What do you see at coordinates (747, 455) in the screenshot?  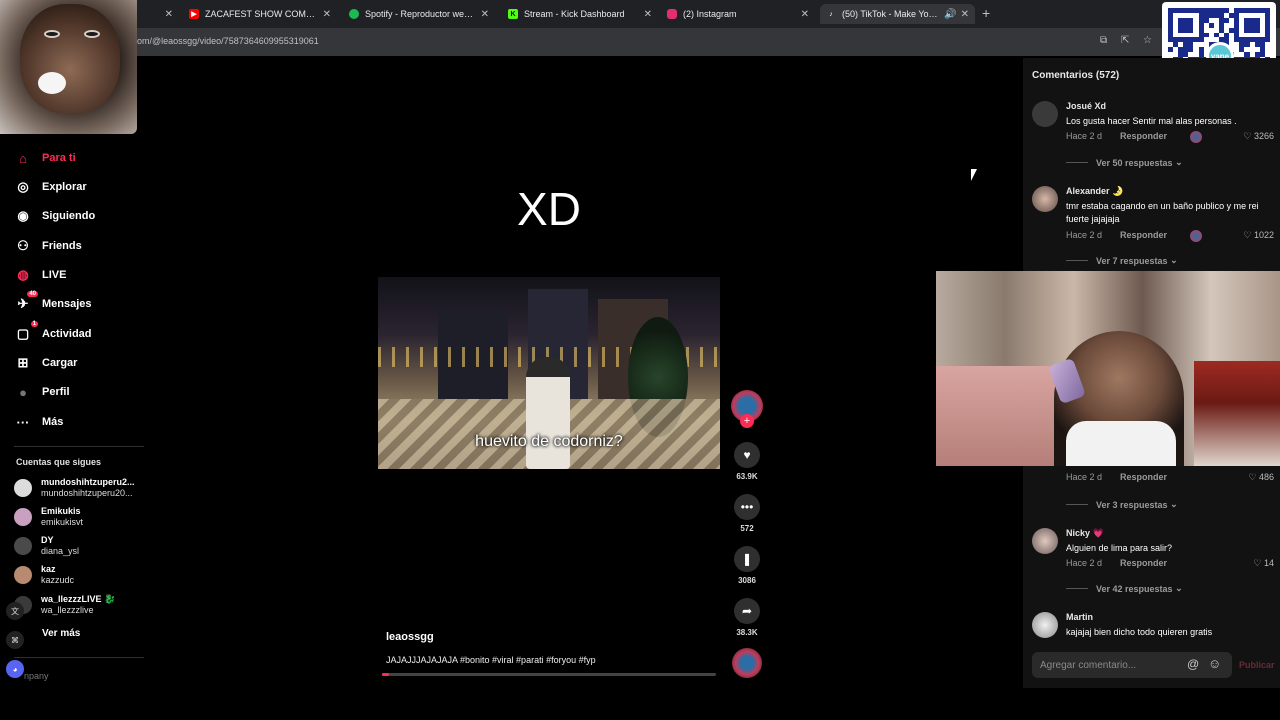 I see `heart-icon: ♥` at bounding box center [747, 455].